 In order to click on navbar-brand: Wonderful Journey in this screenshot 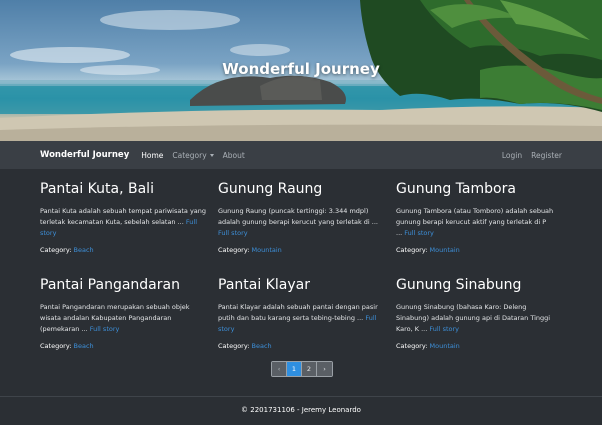, I will do `click(84, 155)`.